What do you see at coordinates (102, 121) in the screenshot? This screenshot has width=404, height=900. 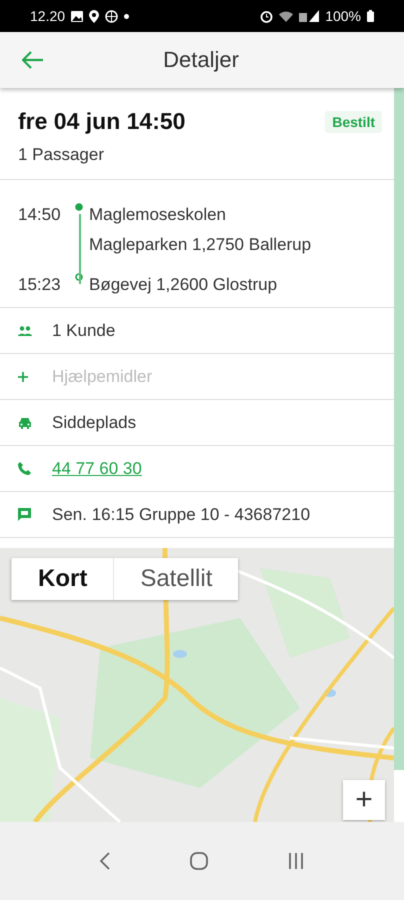 I see `trip-date: fre 04 jun 14:50` at bounding box center [102, 121].